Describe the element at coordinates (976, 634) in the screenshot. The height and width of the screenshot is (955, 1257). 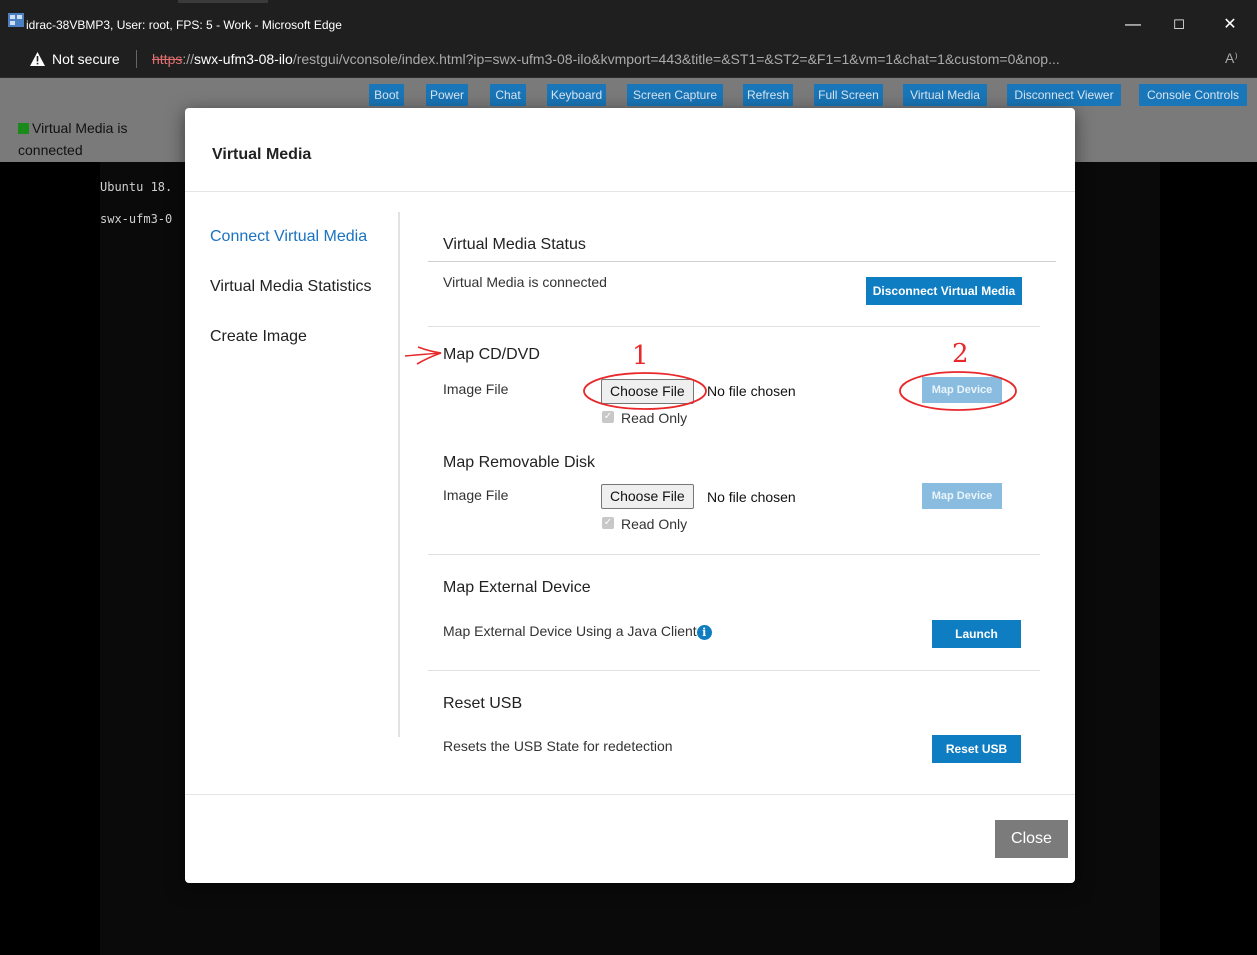
I see `launch-button: Launch` at that location.